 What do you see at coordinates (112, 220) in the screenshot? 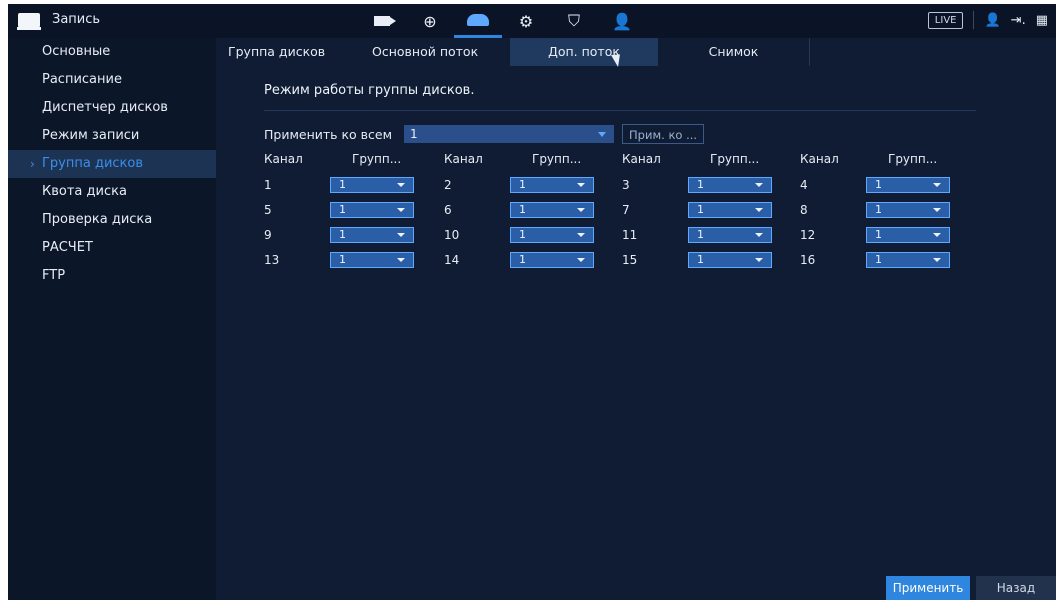
I see `sidebar-item-disk-check: Проверка диска` at bounding box center [112, 220].